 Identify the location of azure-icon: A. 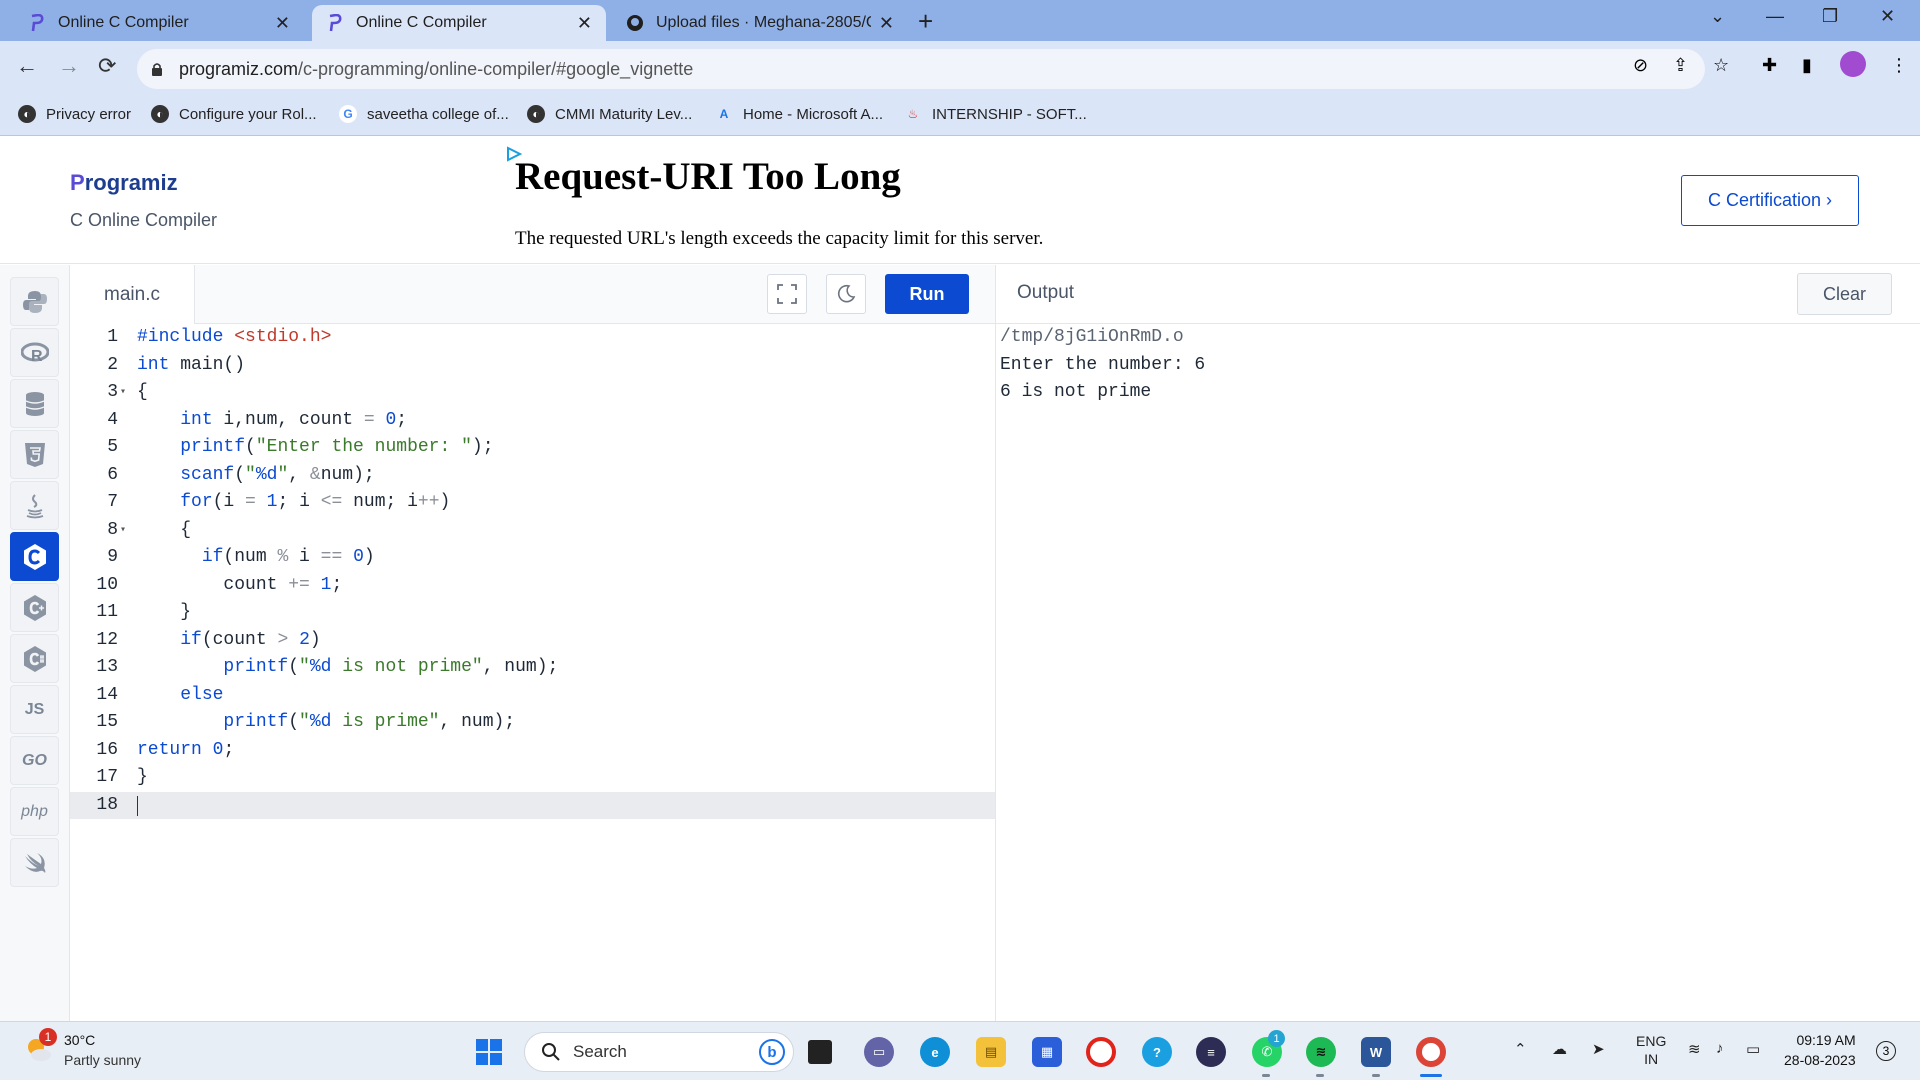
(724, 114).